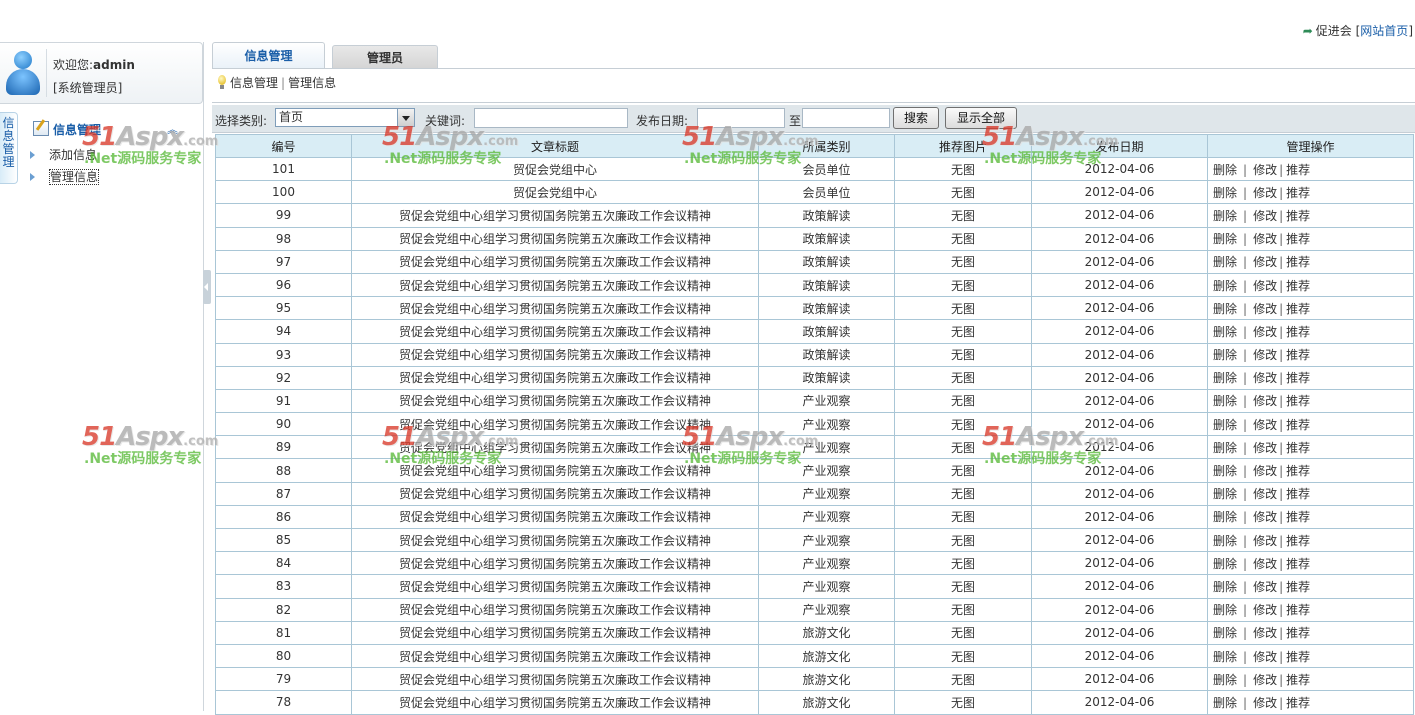  Describe the element at coordinates (114, 65) in the screenshot. I see `username: admin` at that location.